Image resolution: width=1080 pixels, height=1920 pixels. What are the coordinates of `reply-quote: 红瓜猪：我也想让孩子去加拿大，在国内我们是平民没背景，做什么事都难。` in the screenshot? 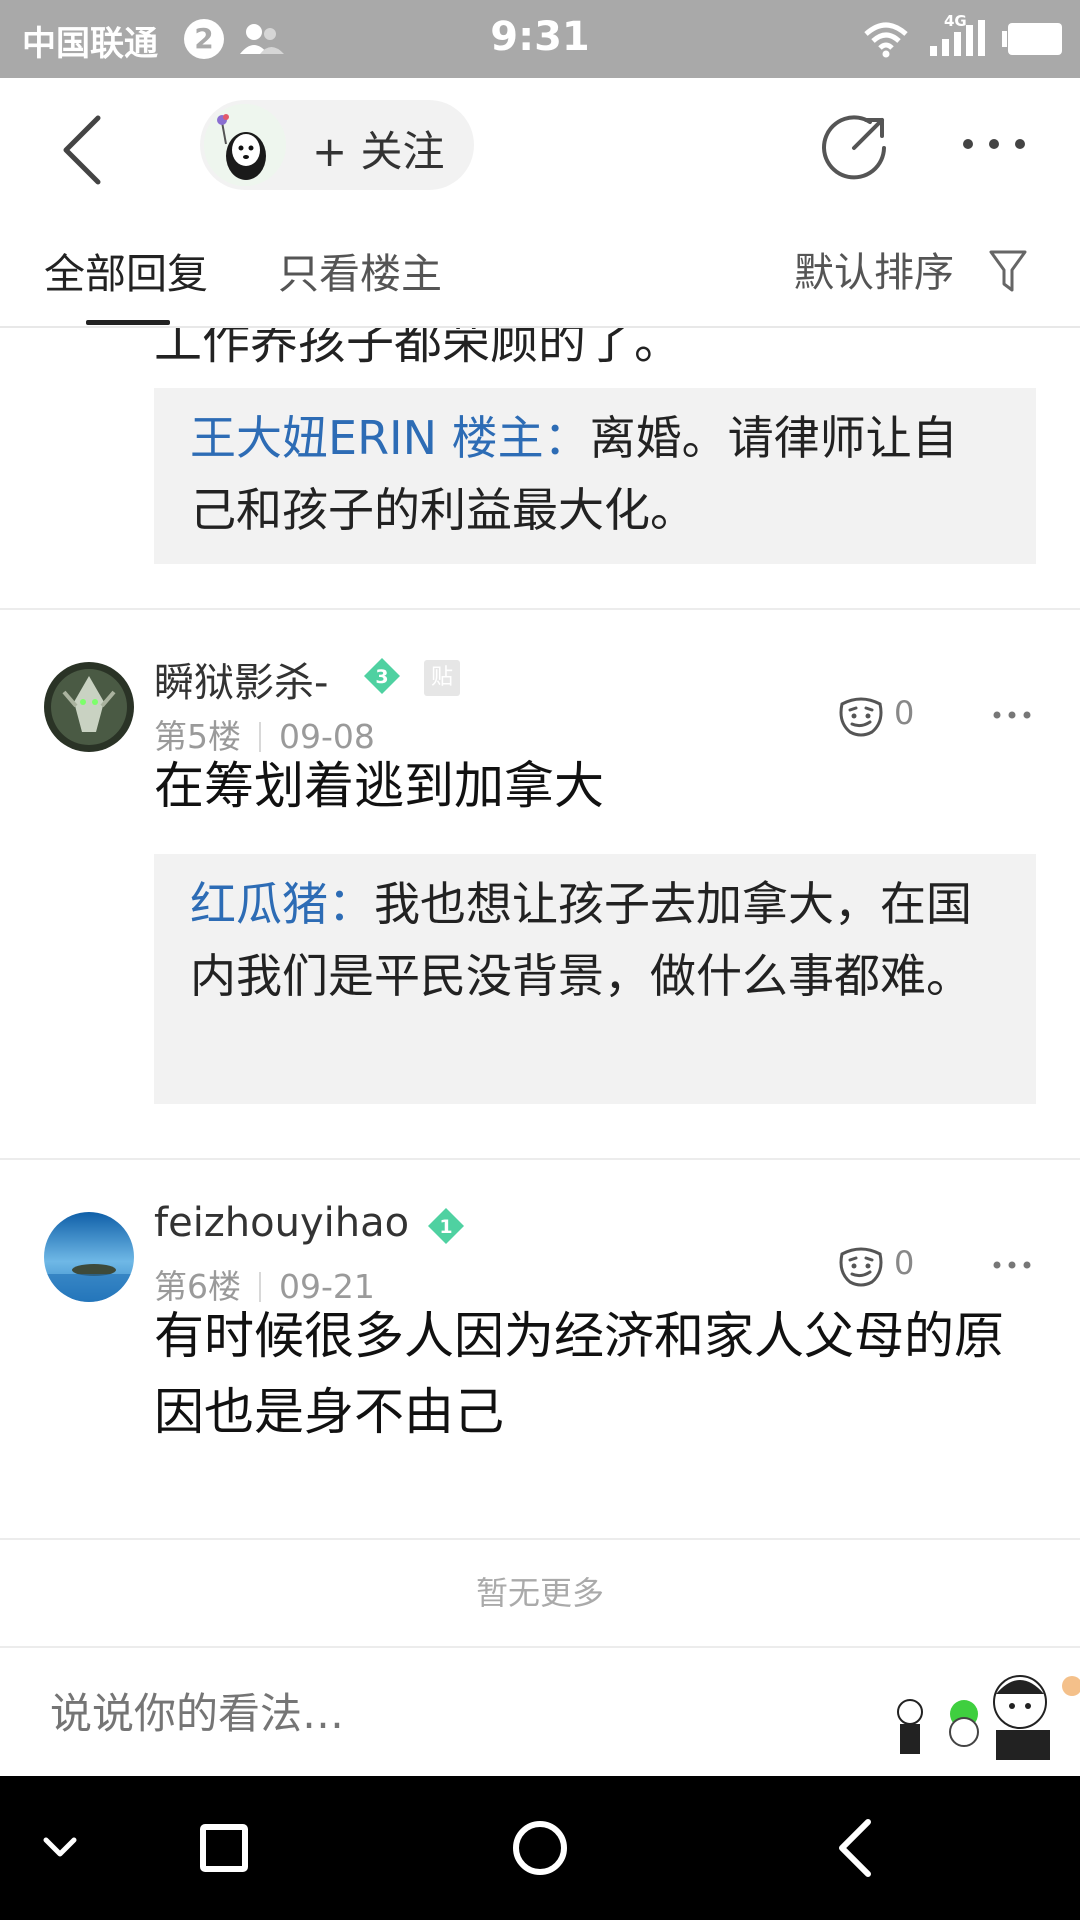 It's located at (595, 979).